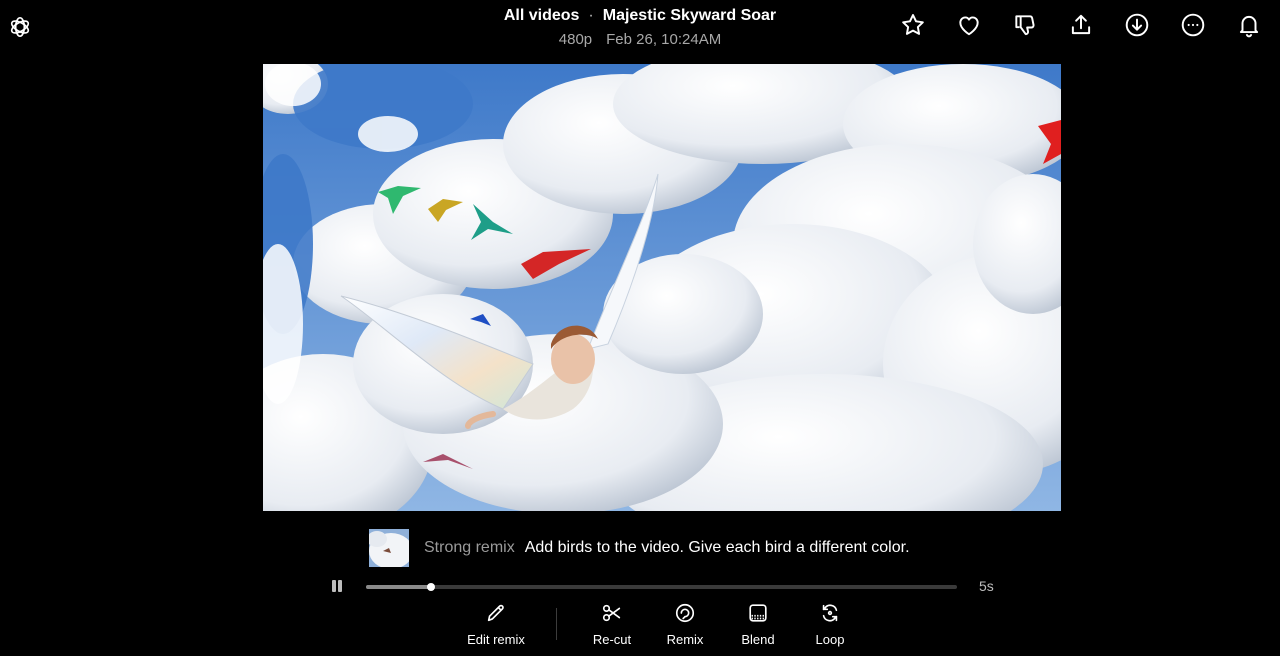 The width and height of the screenshot is (1280, 656). I want to click on pencil-icon, so click(496, 613).